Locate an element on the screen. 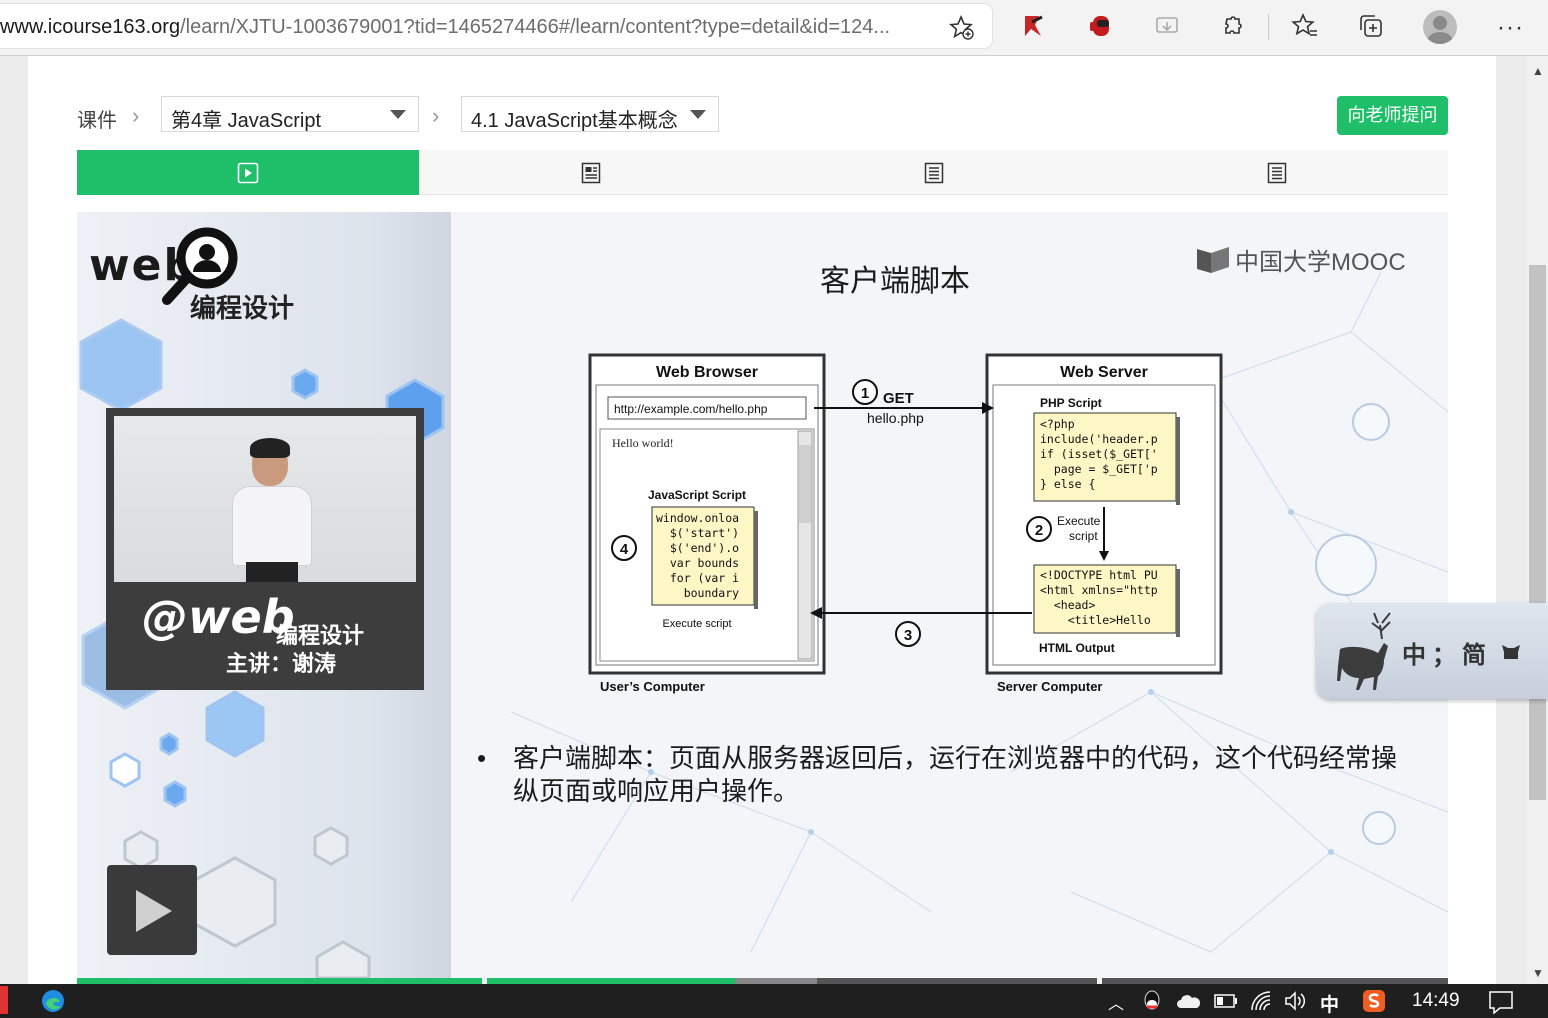 The width and height of the screenshot is (1548, 1018). lecturer-video-inset: @web 编程设计 主讲：谢涛 is located at coordinates (265, 549).